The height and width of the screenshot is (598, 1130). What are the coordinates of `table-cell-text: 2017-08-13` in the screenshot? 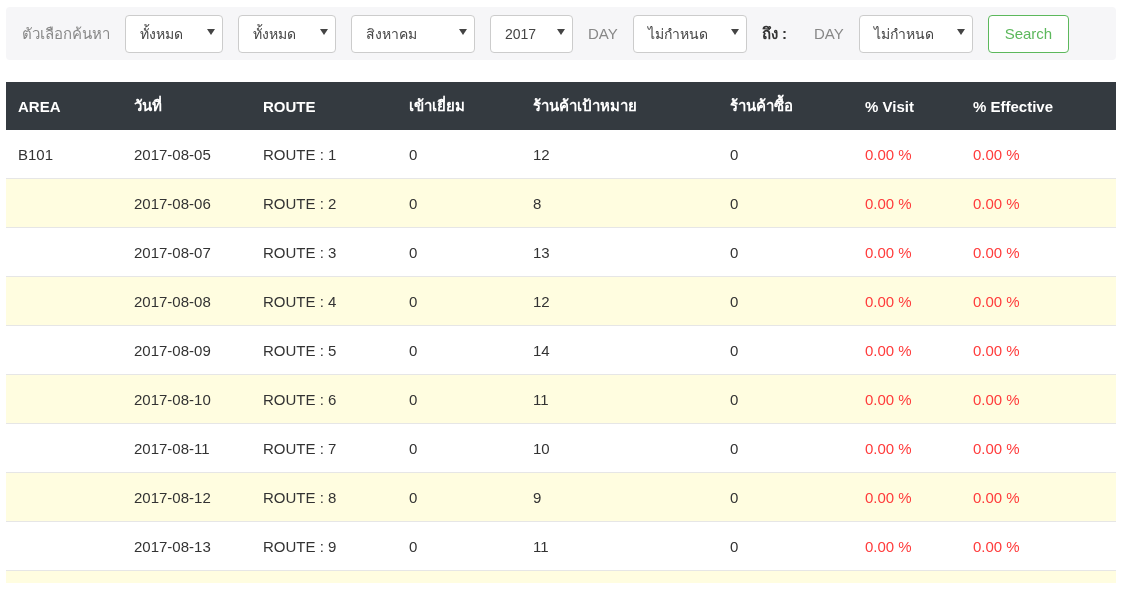 It's located at (172, 546).